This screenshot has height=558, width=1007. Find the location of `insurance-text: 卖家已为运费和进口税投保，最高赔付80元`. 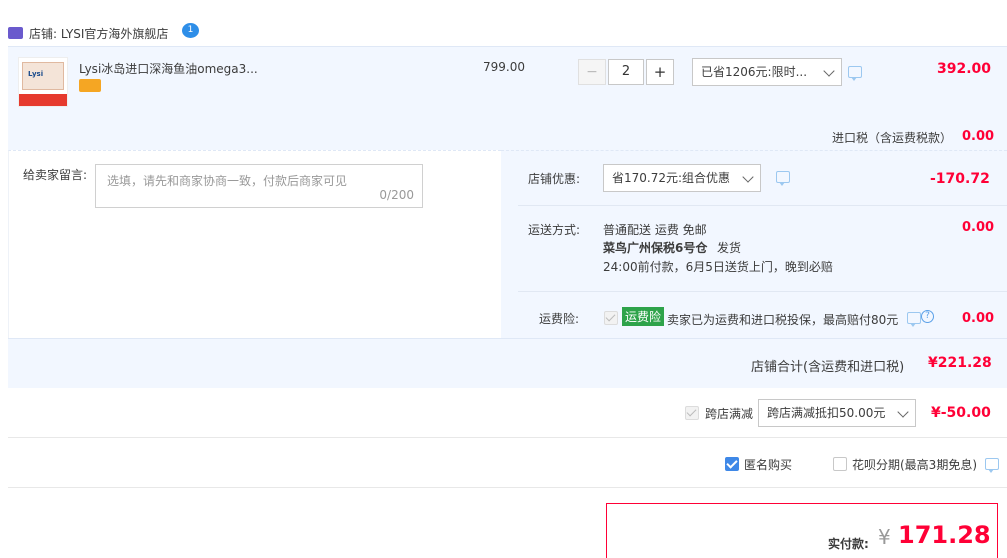

insurance-text: 卖家已为运费和进口税投保，最高赔付80元 is located at coordinates (783, 320).